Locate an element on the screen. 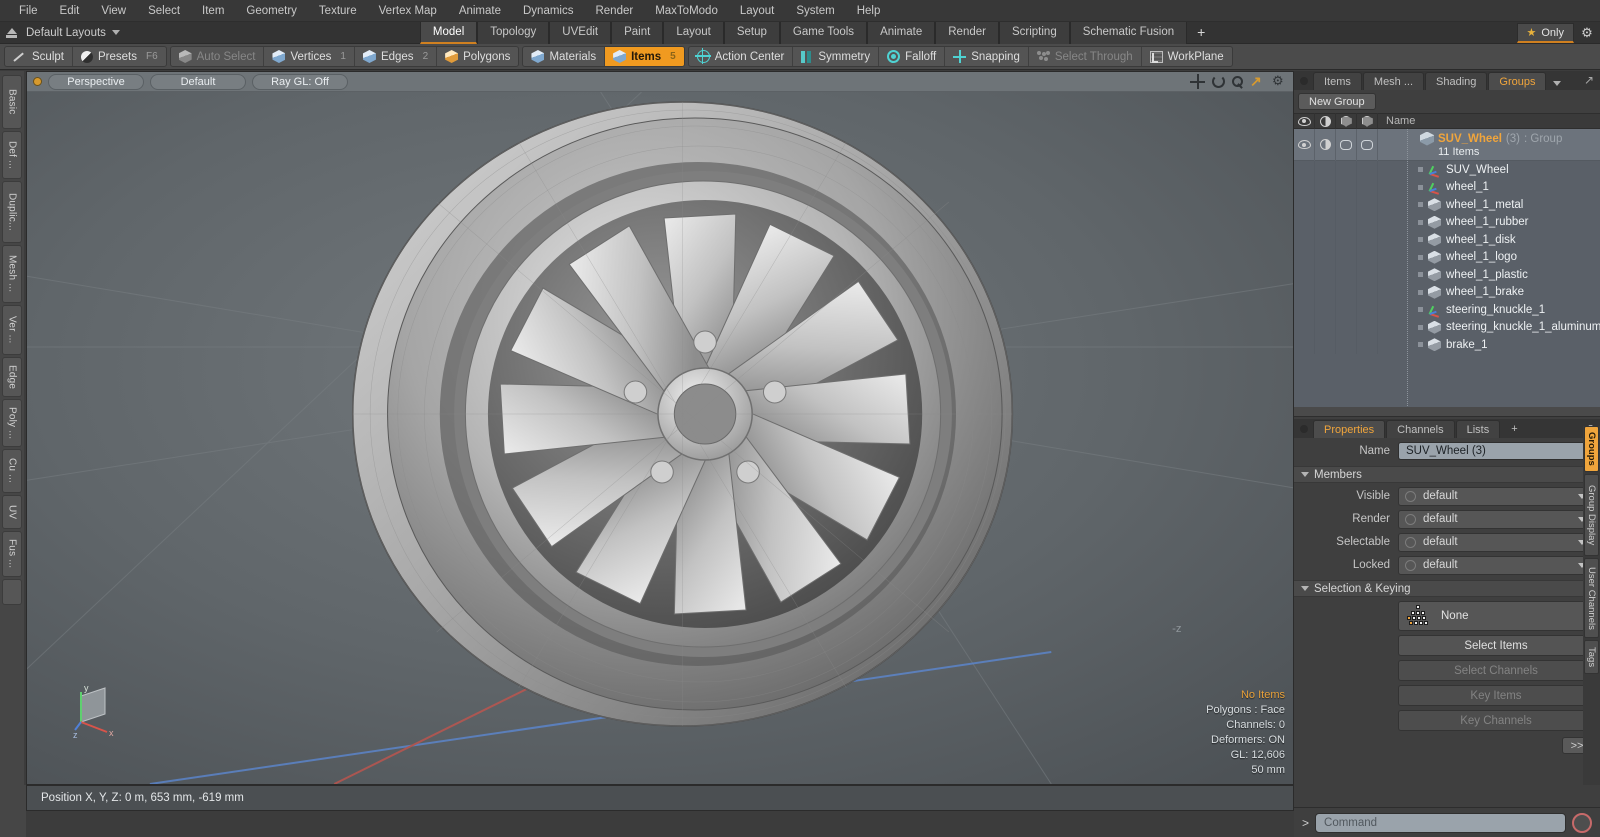  name-input: SUV_Wheel (3) is located at coordinates (1496, 451).